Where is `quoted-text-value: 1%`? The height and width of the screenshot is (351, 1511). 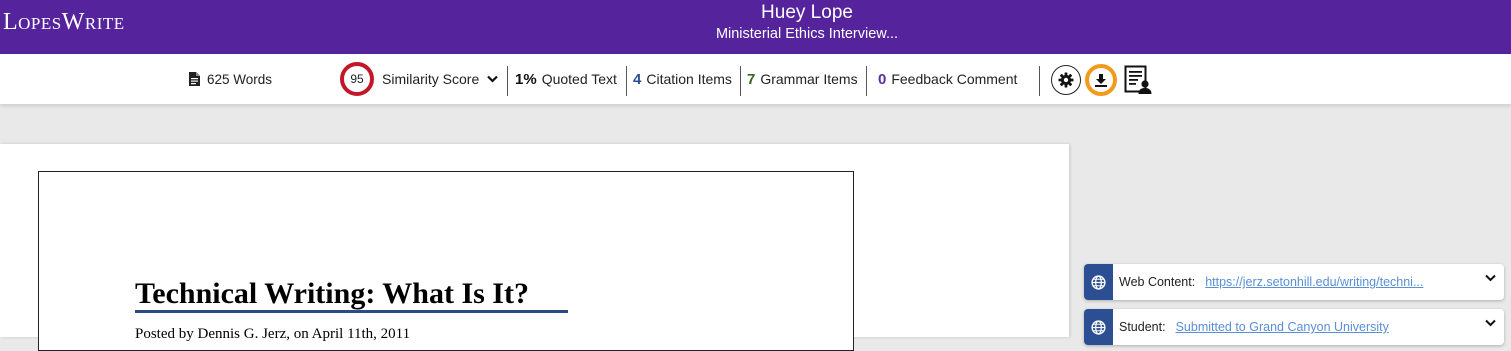 quoted-text-value: 1% is located at coordinates (526, 79).